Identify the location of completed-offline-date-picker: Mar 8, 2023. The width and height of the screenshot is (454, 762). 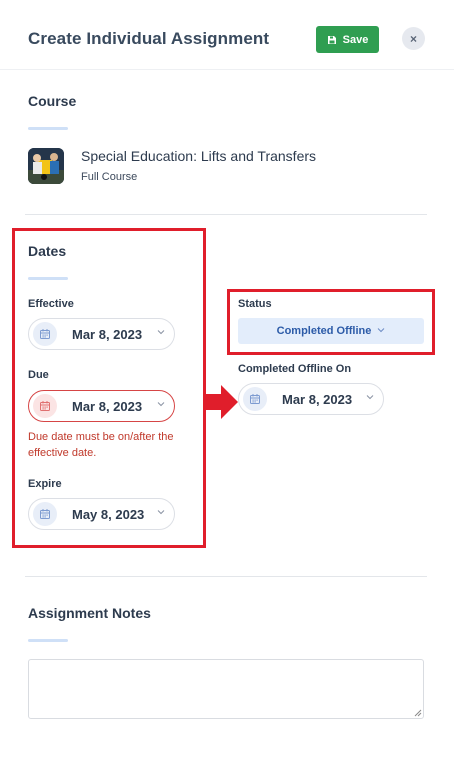
(311, 399).